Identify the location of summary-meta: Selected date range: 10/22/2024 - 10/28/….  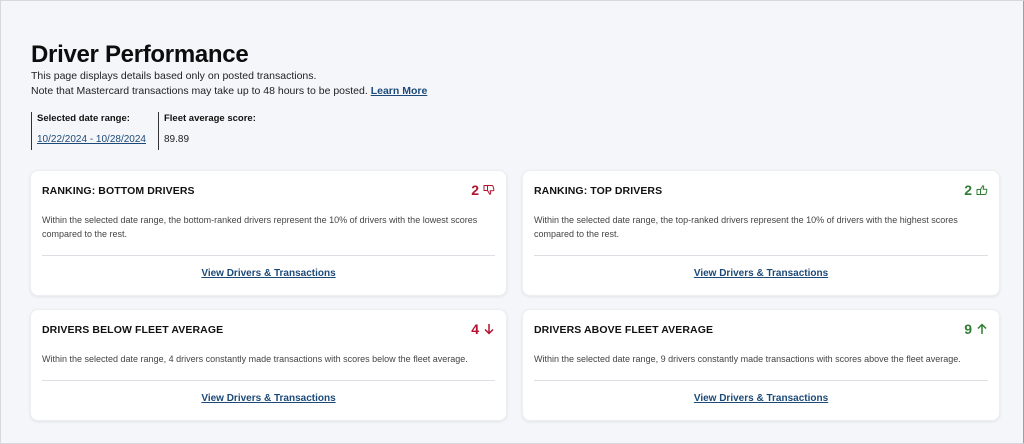
(143, 131).